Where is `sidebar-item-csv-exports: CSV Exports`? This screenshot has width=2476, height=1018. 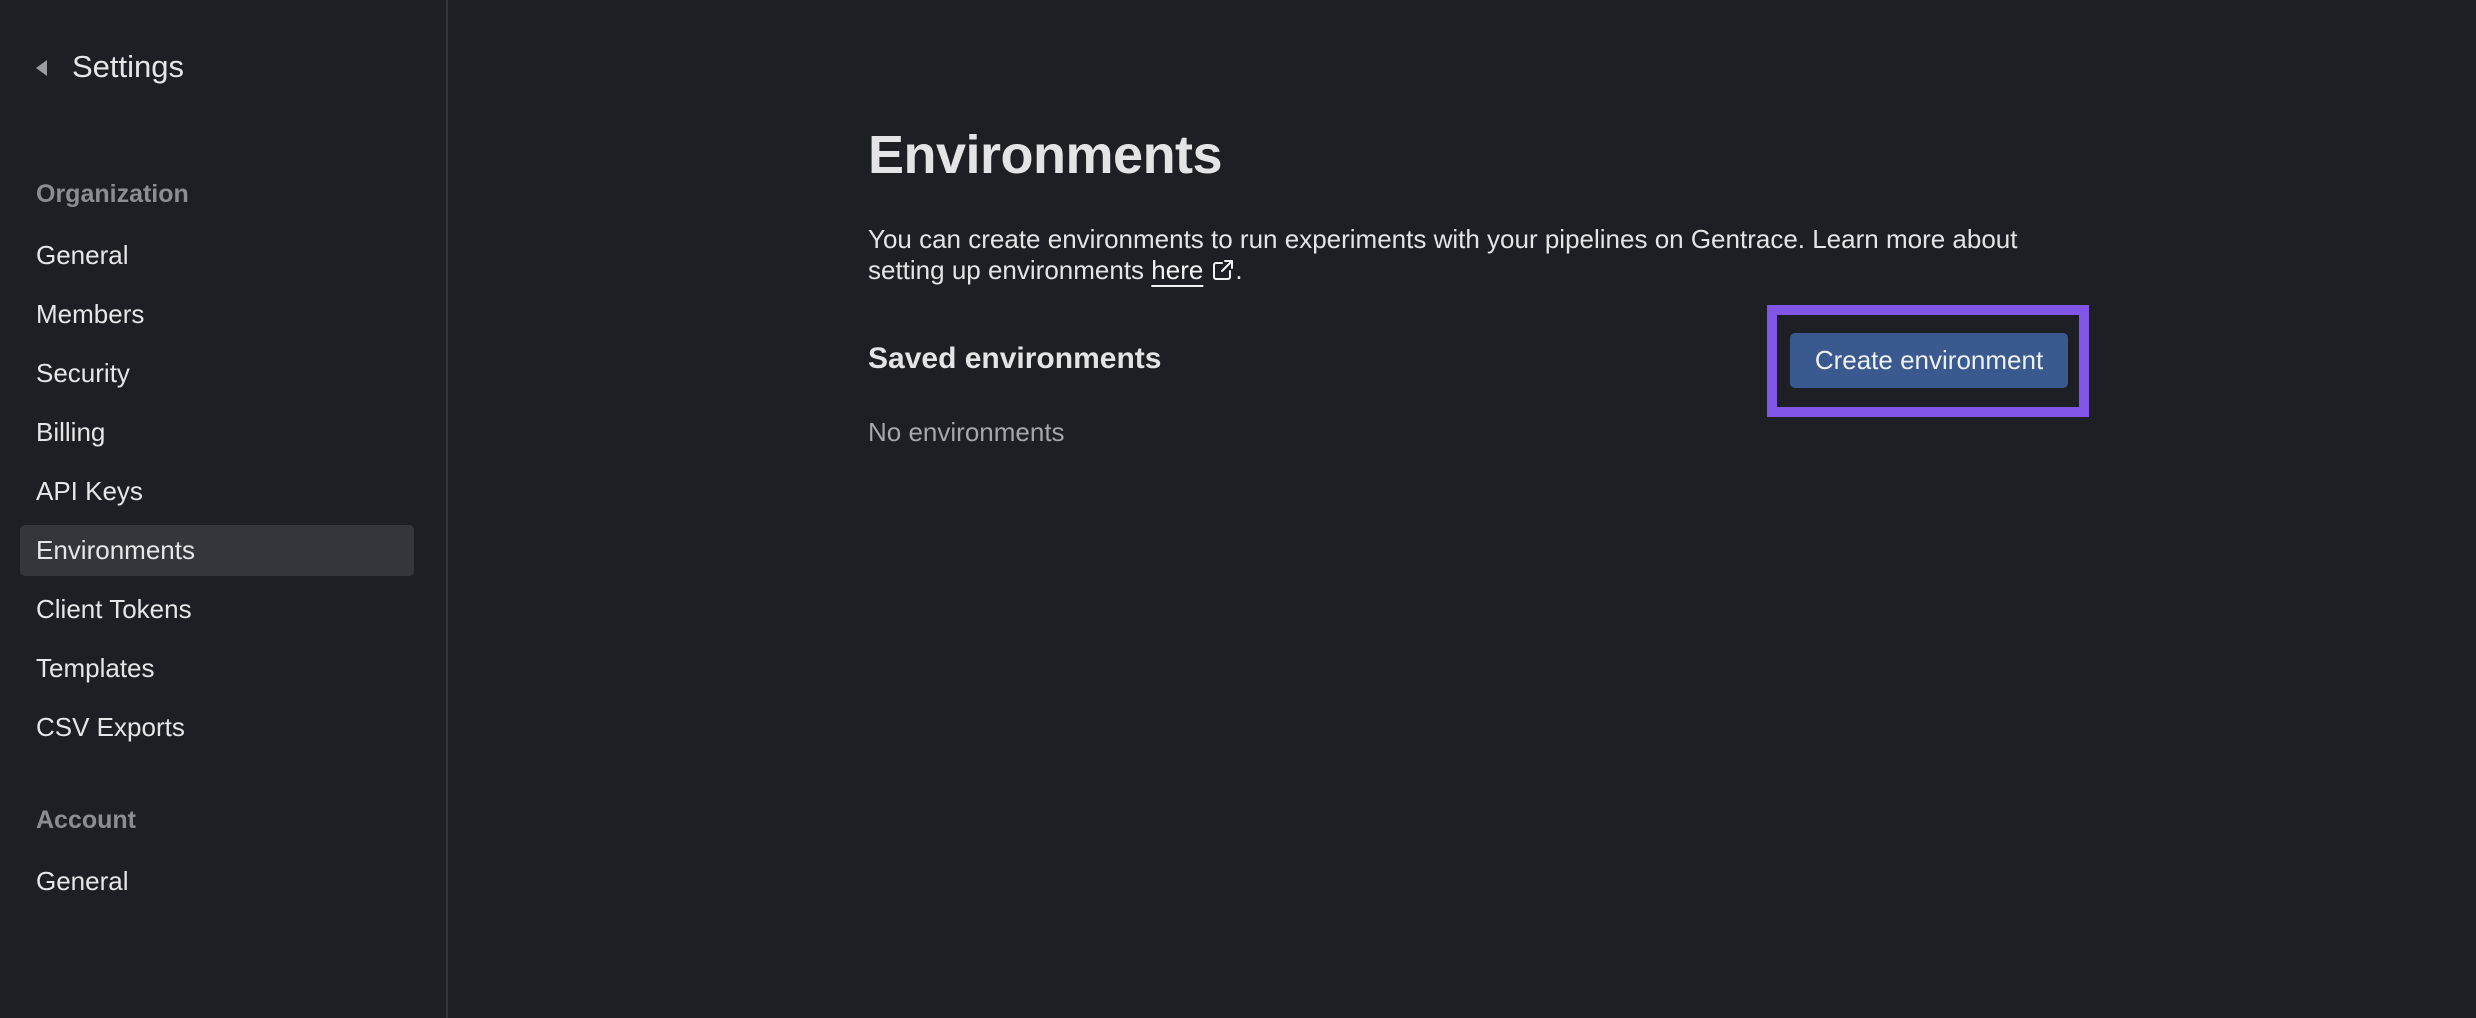
sidebar-item-csv-exports: CSV Exports is located at coordinates (217, 727).